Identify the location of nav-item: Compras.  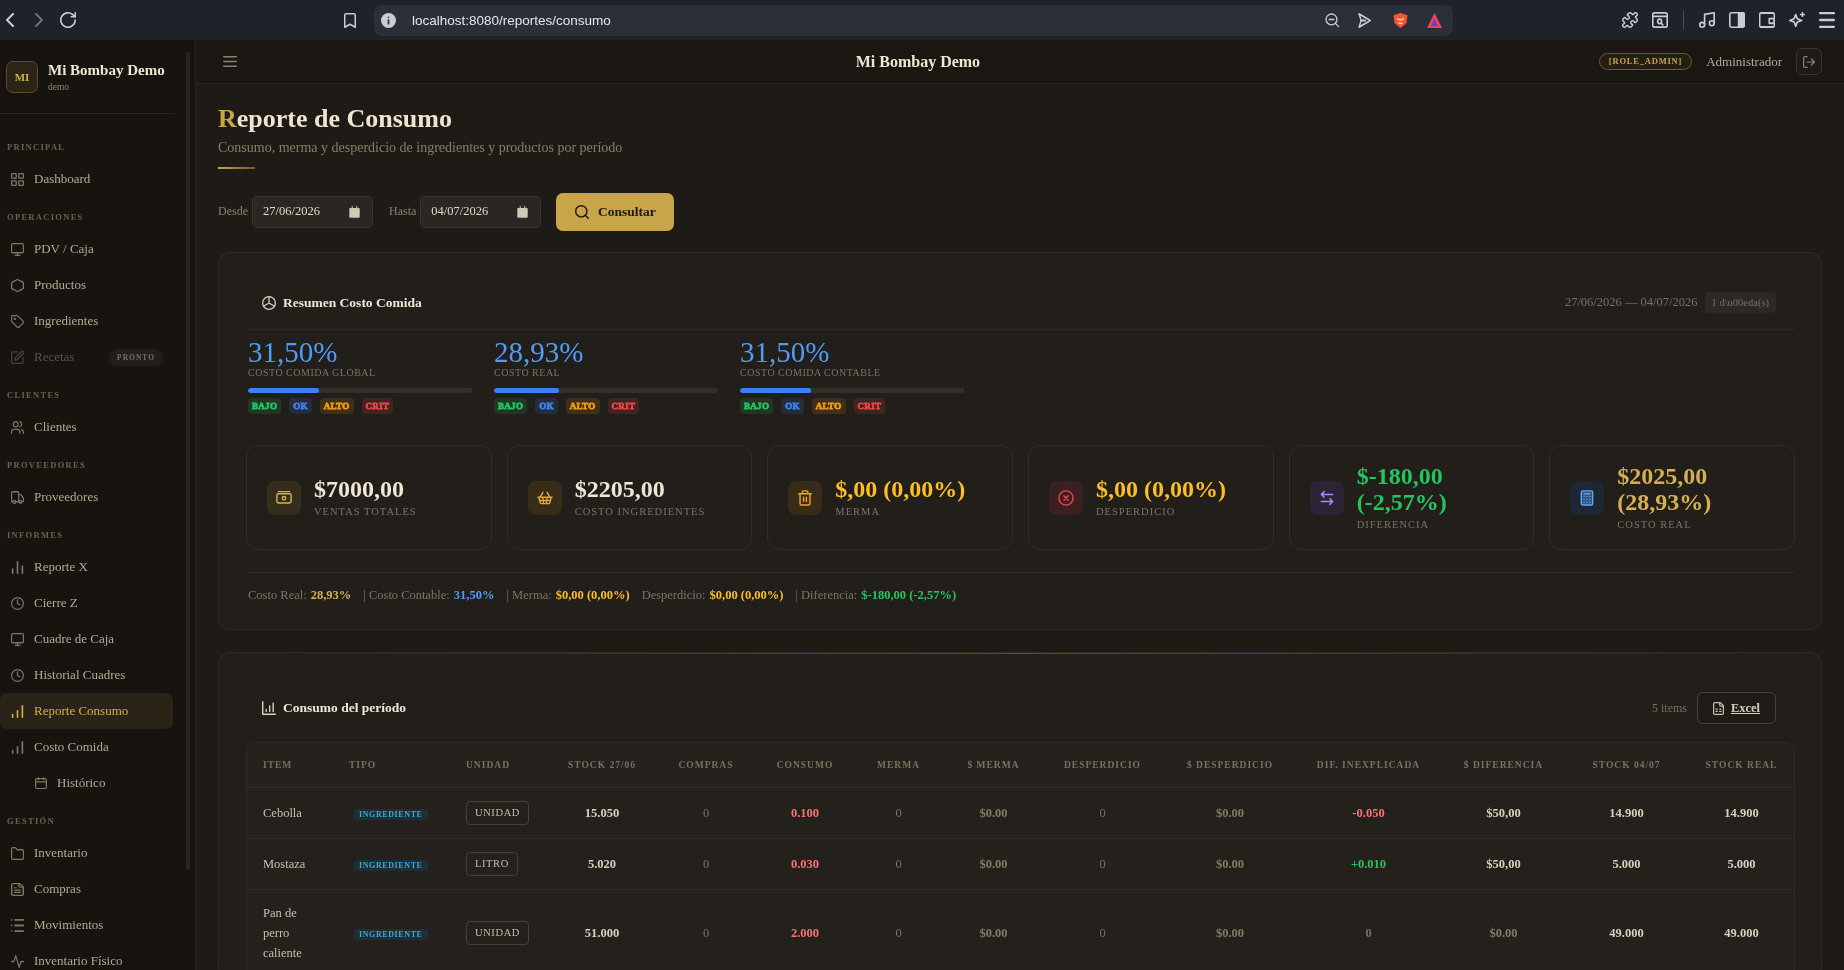
(86, 889).